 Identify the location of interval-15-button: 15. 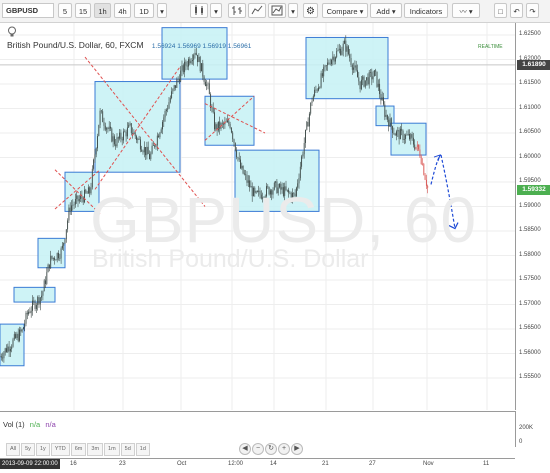
(83, 10).